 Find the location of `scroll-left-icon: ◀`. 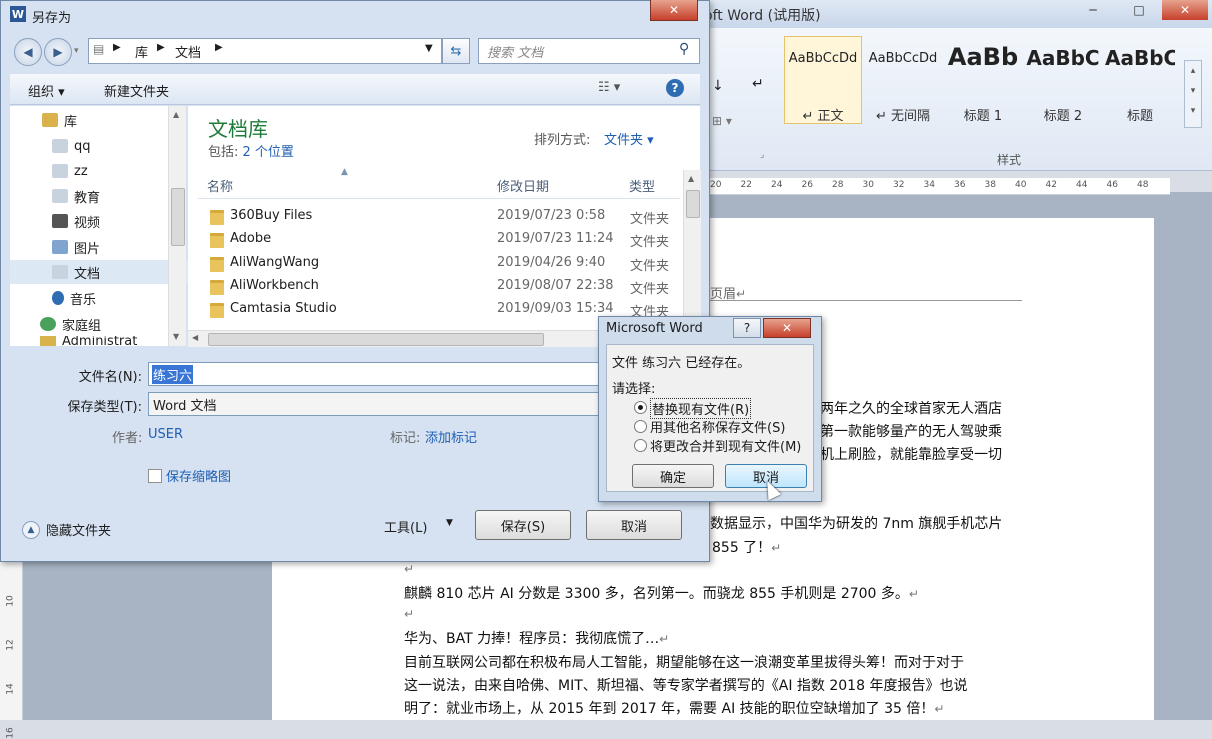

scroll-left-icon: ◀ is located at coordinates (195, 337).